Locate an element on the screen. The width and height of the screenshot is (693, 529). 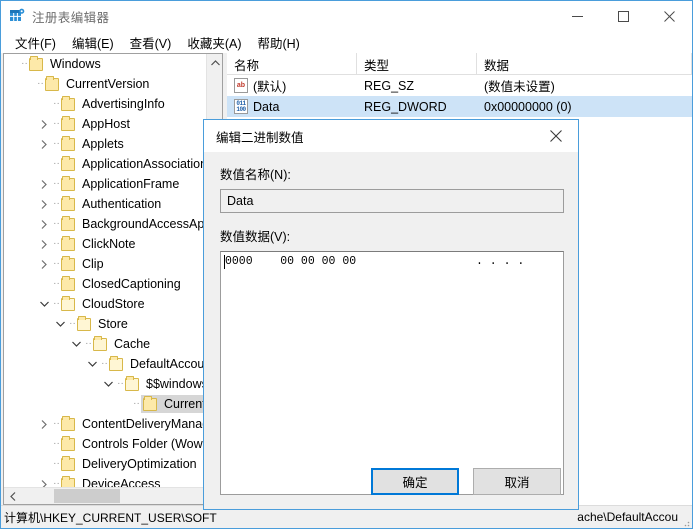
minimize-button is located at coordinates (577, 16).